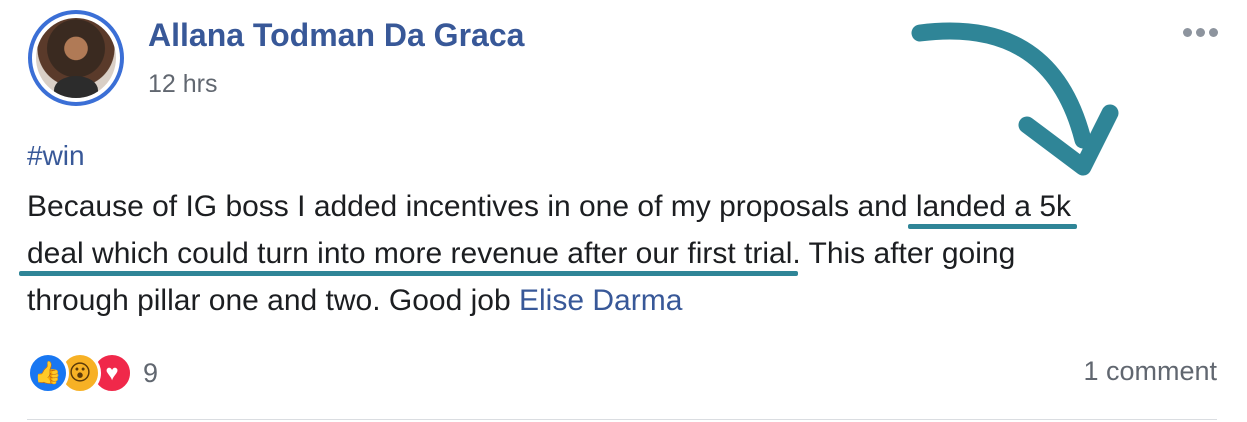 This screenshot has width=1247, height=422. What do you see at coordinates (182, 84) in the screenshot?
I see `post-timestamp: 12 hrs` at bounding box center [182, 84].